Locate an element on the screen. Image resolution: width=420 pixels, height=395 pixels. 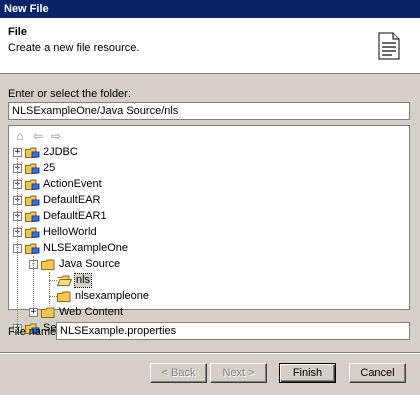
forward-arrow-icon: ⇨ is located at coordinates (56, 136).